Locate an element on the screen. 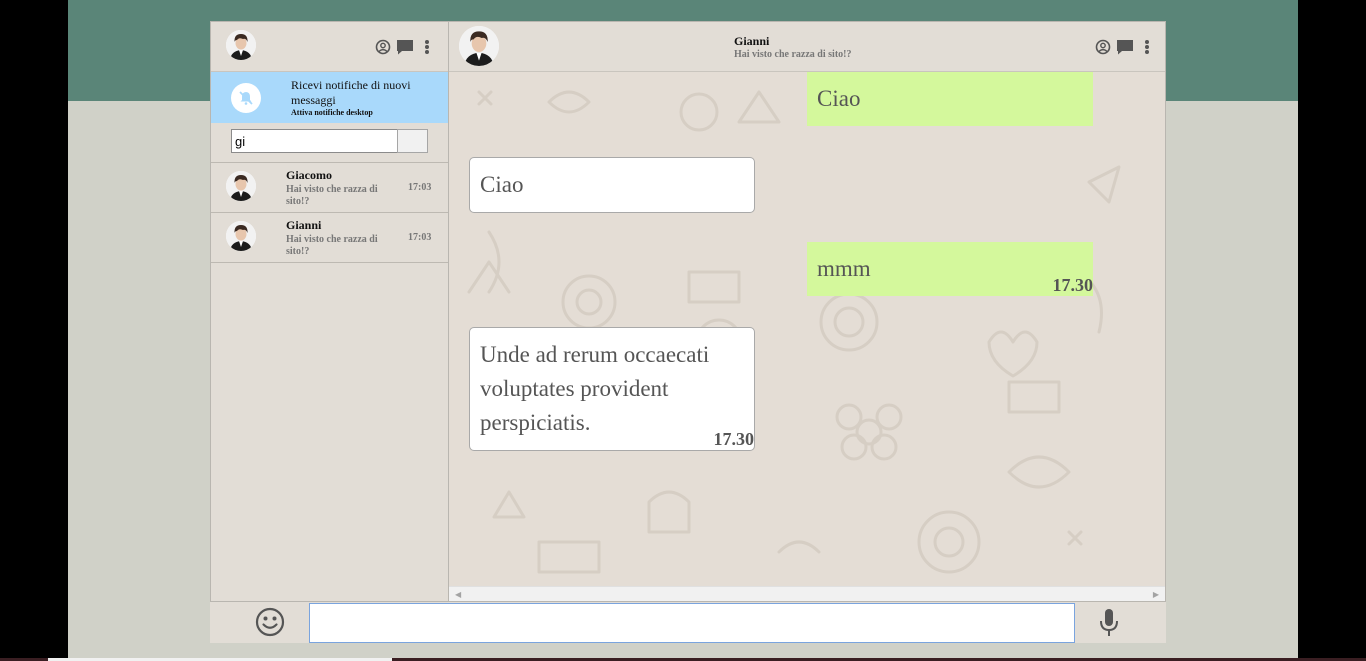 The height and width of the screenshot is (661, 1366). menu-icon is located at coordinates (427, 47).